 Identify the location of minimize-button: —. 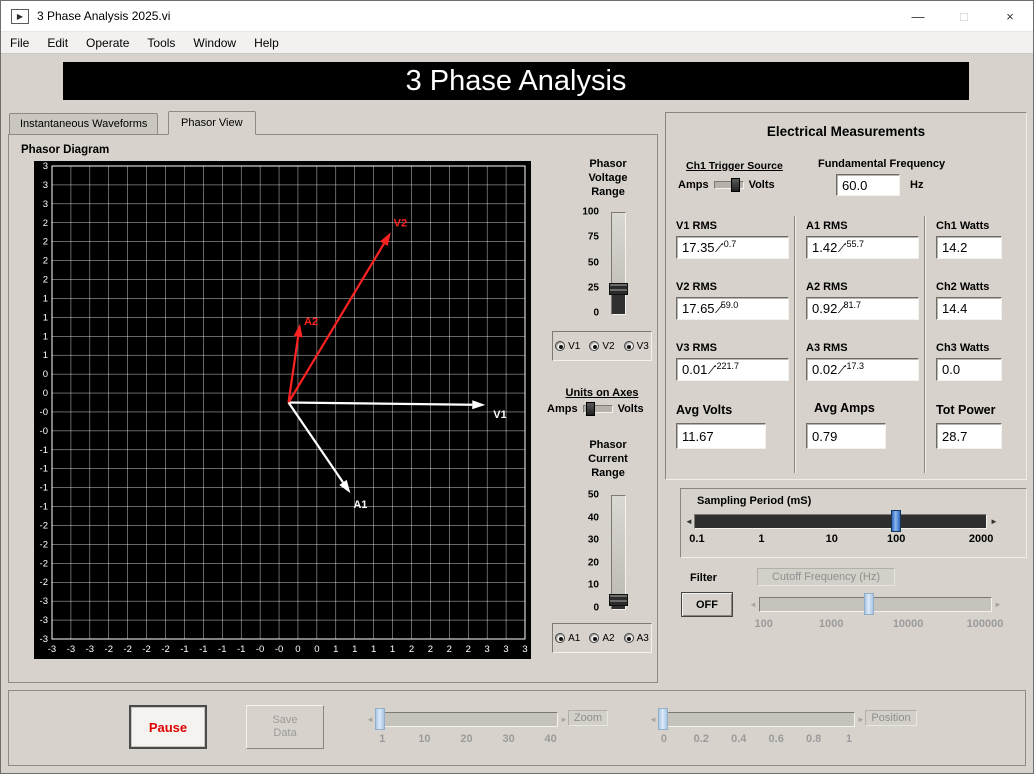
(918, 16).